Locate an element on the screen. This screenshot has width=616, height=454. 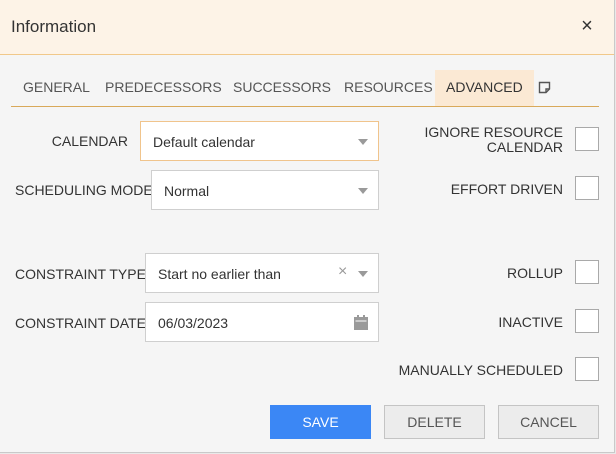
dialog-title: Information is located at coordinates (54, 26).